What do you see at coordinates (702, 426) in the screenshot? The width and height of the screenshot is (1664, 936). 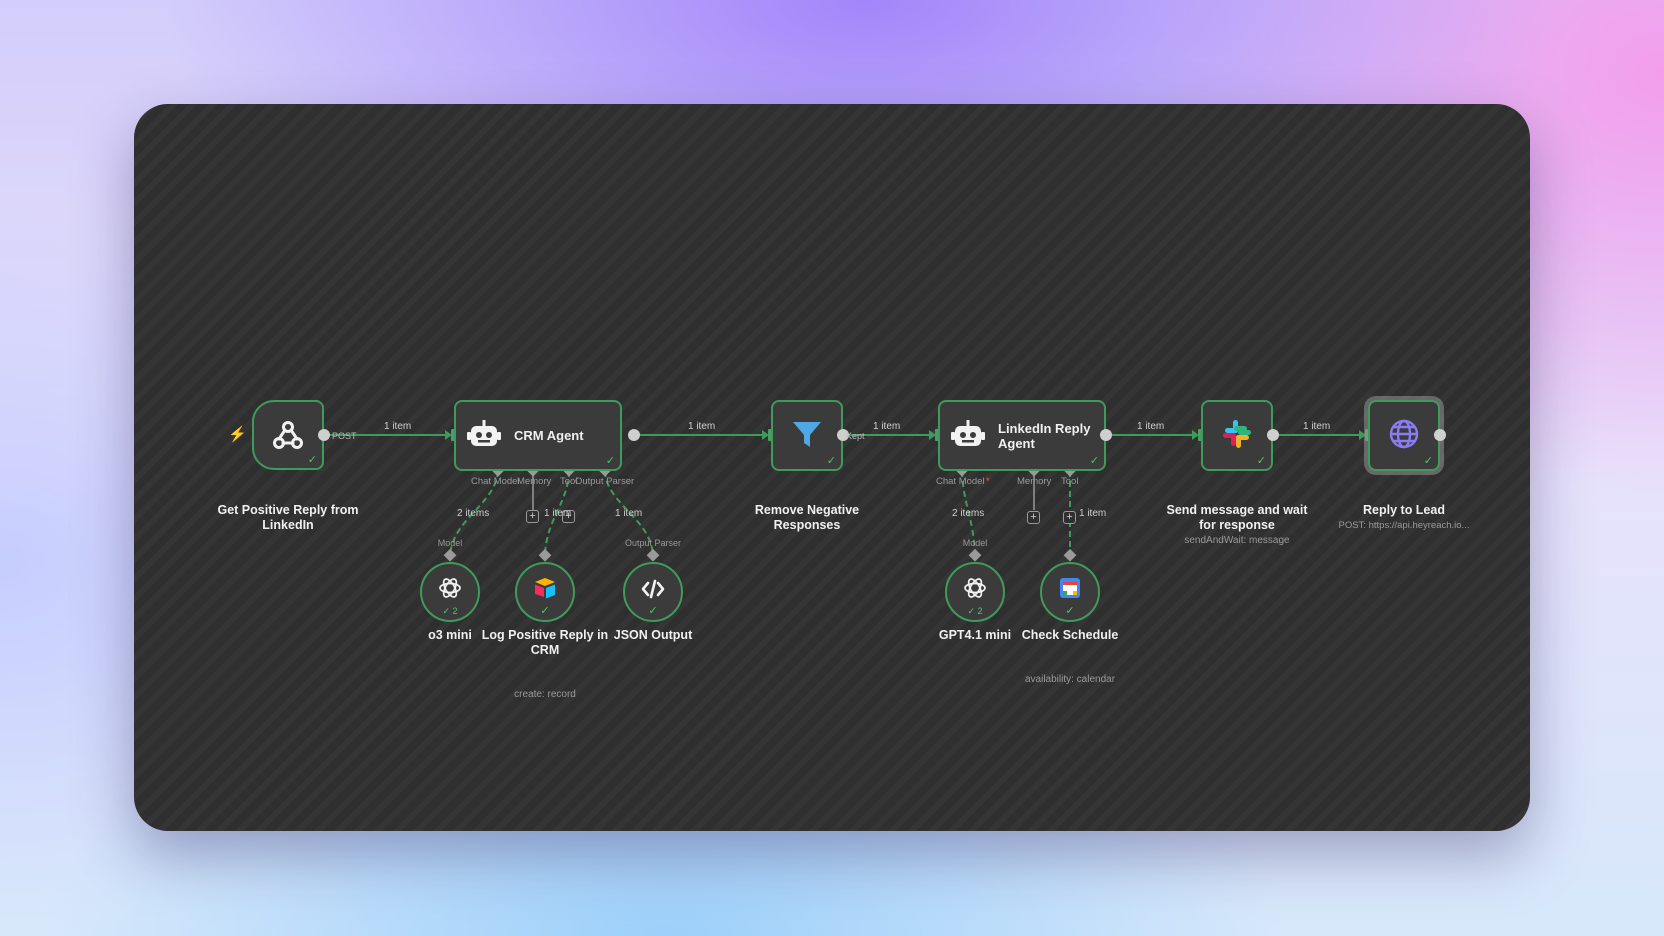 I see `edge-label-2: 1 item` at bounding box center [702, 426].